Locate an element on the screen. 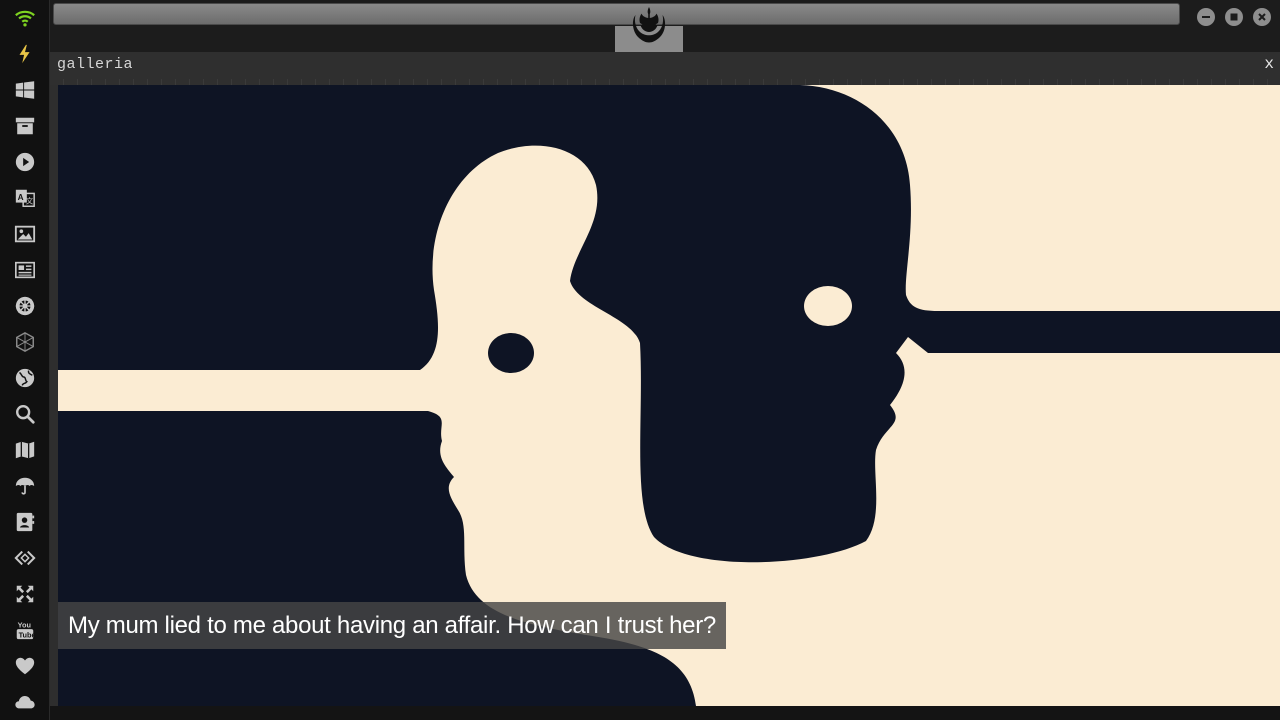 This screenshot has width=1280, height=720. windows-icon is located at coordinates (25, 90).